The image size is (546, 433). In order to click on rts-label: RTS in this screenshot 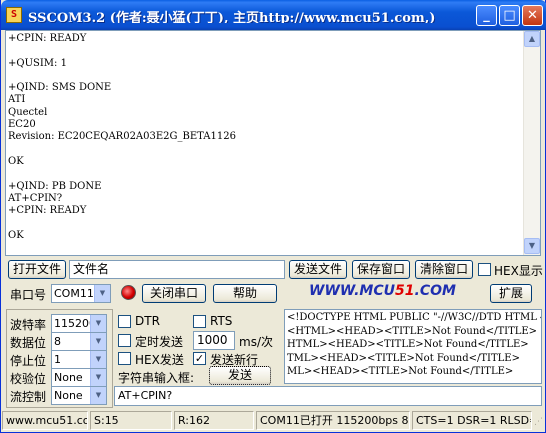, I will do `click(221, 321)`.